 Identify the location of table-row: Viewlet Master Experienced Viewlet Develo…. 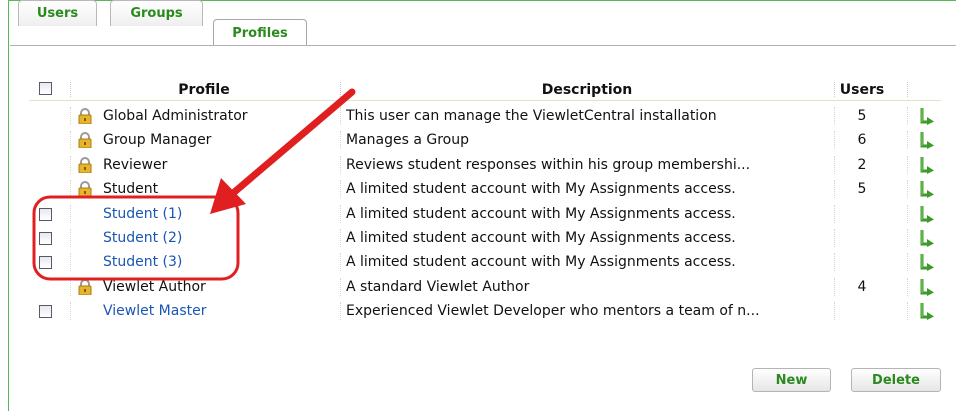
(485, 311).